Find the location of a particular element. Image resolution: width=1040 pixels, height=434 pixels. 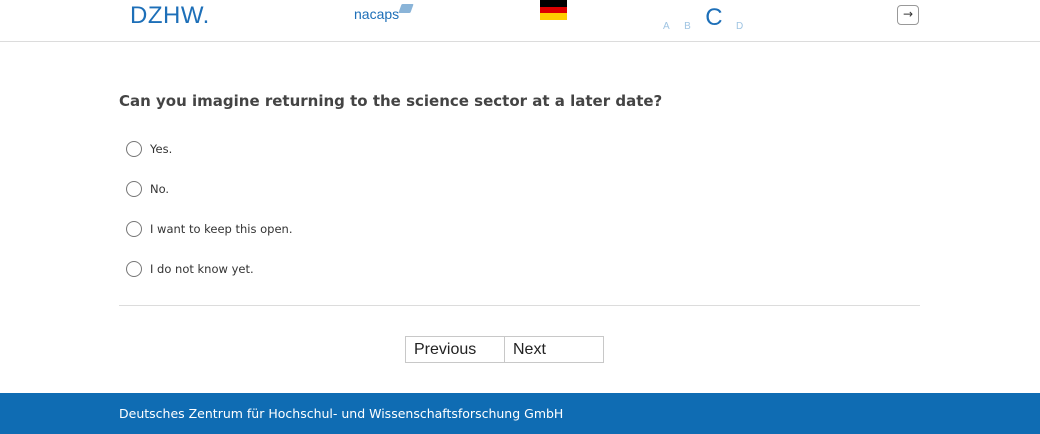

font-size-c: C is located at coordinates (713, 18).